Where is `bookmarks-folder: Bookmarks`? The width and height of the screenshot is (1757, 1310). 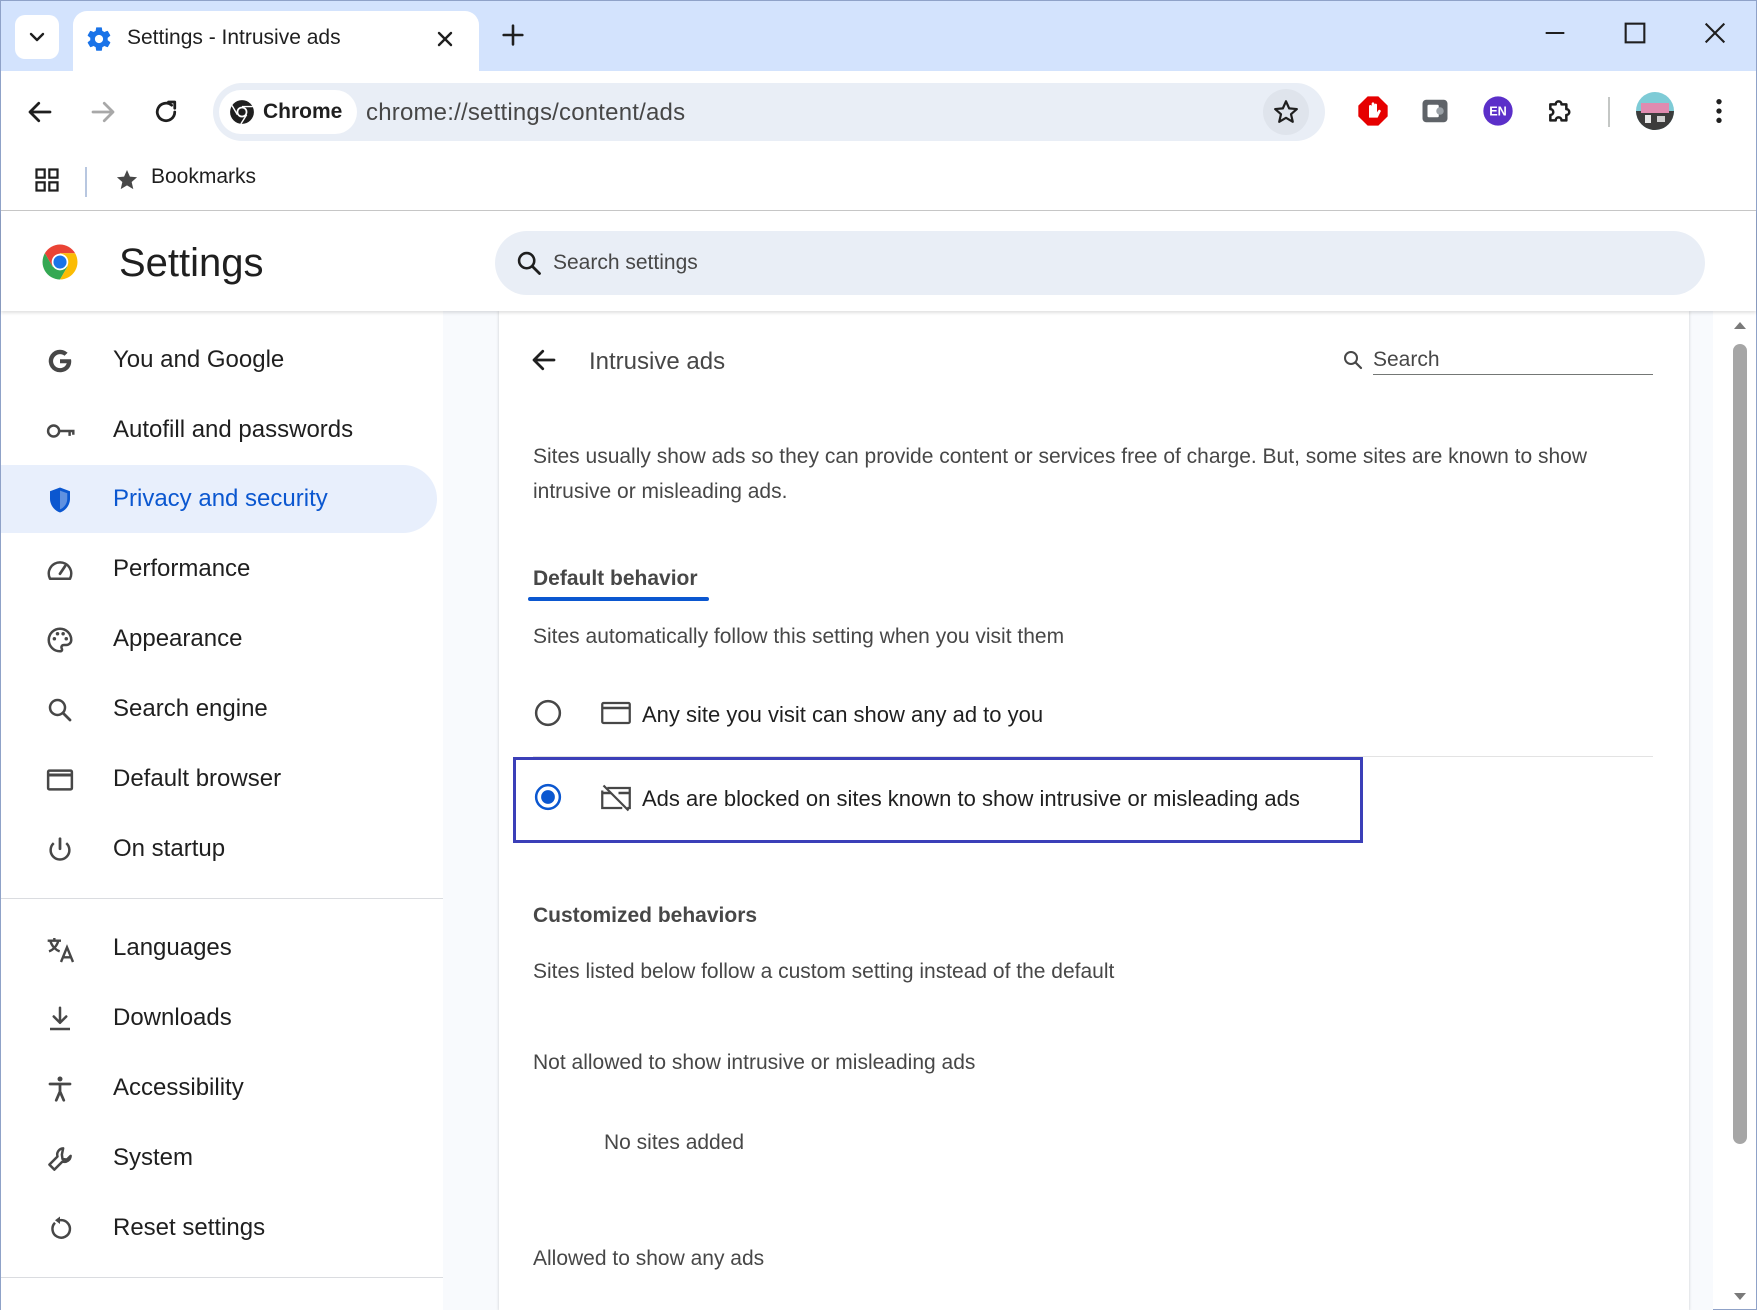 bookmarks-folder: Bookmarks is located at coordinates (203, 177).